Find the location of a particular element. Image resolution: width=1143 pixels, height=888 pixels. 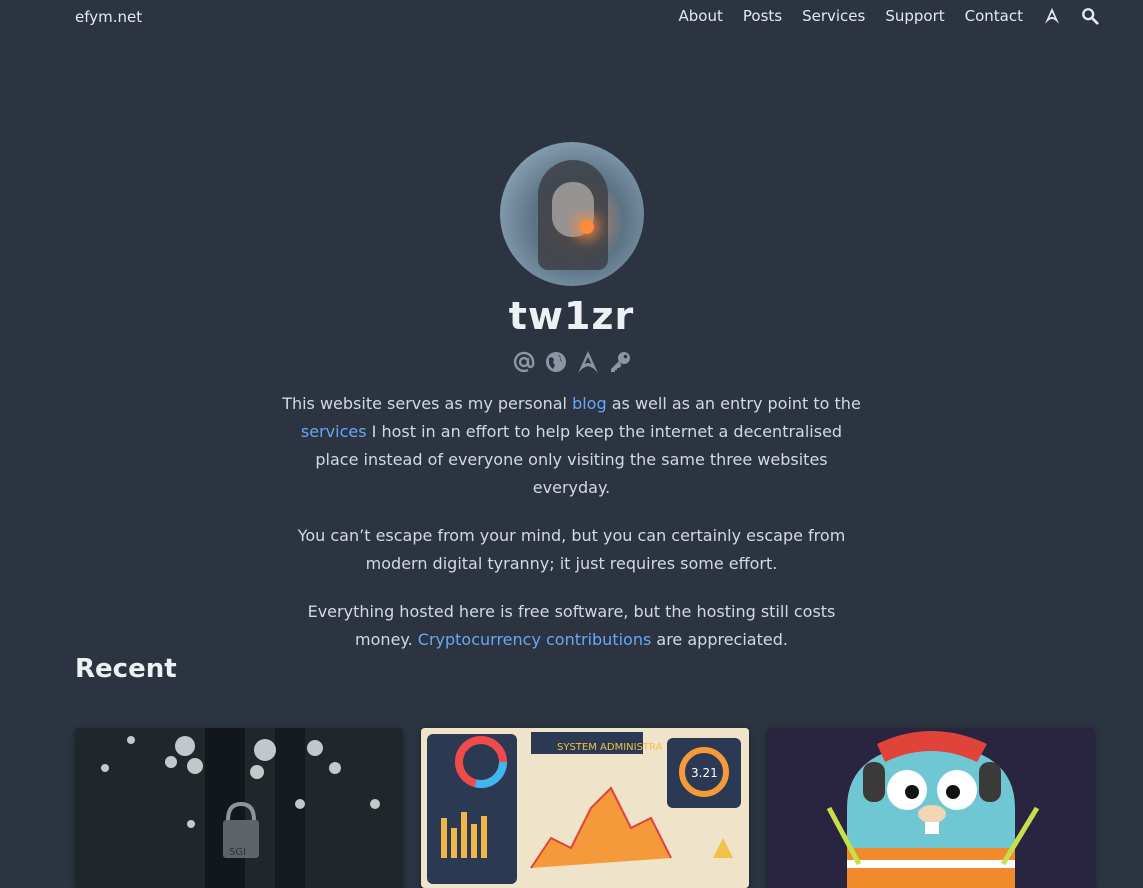

at-icon is located at coordinates (524, 362).